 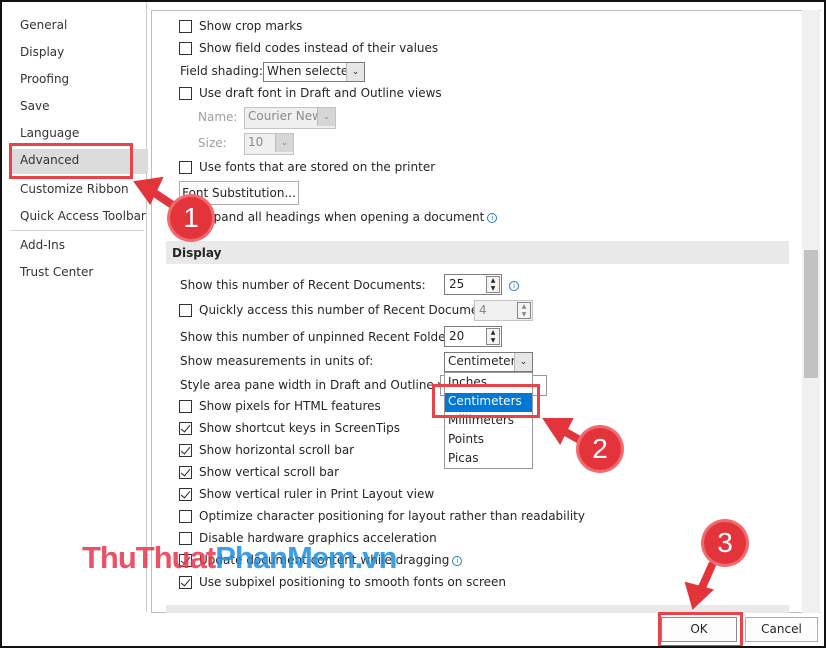 What do you see at coordinates (600, 449) in the screenshot?
I see `step-marker-2: 2` at bounding box center [600, 449].